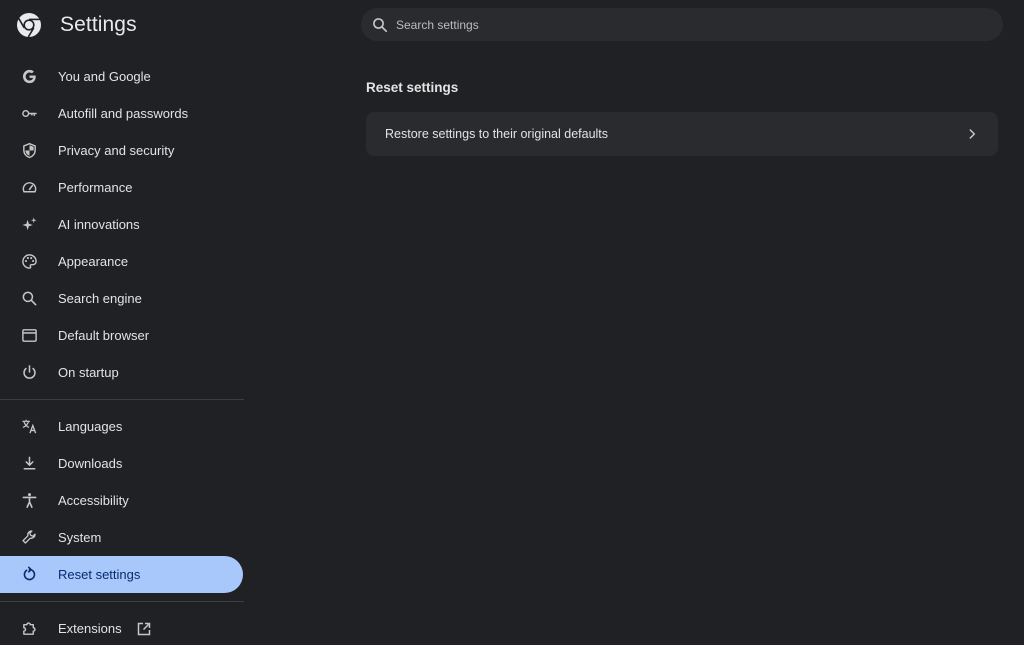 Image resolution: width=1024 pixels, height=645 pixels. What do you see at coordinates (29, 464) in the screenshot?
I see `download-icon` at bounding box center [29, 464].